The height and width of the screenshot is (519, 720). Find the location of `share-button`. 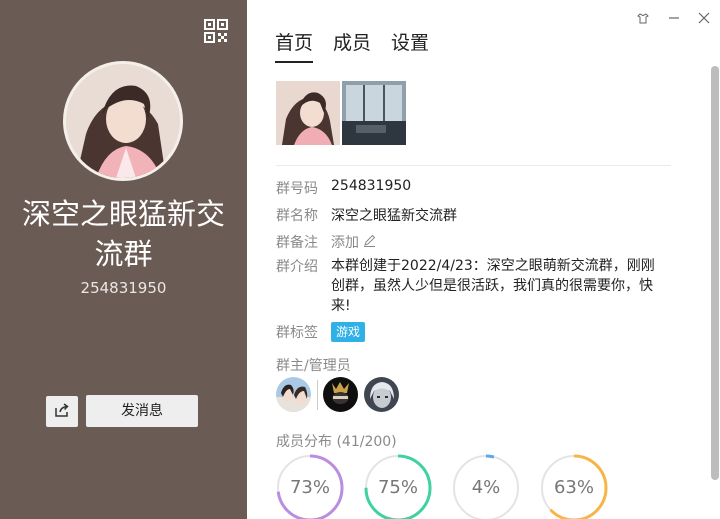

share-button is located at coordinates (62, 411).